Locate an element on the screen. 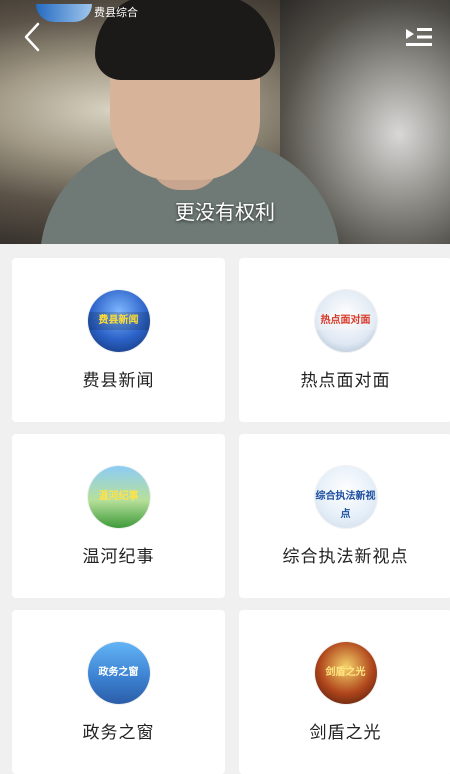 The height and width of the screenshot is (774, 450). program-thumb-icon: 费县新闻 is located at coordinates (118, 321).